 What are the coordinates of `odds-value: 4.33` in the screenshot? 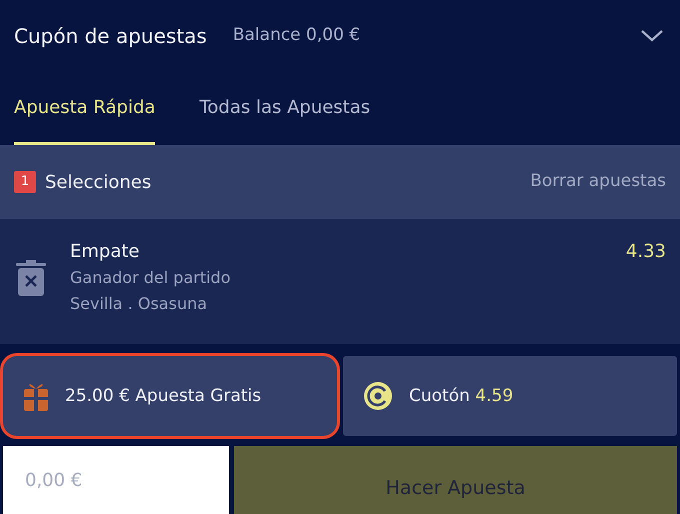 It's located at (646, 252).